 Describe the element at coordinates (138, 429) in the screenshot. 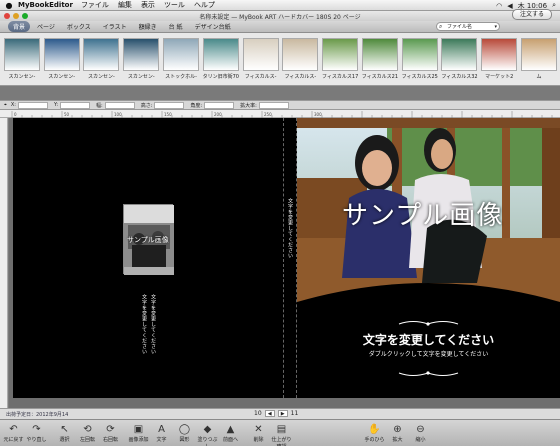

I see `tool-icon: ▣` at that location.